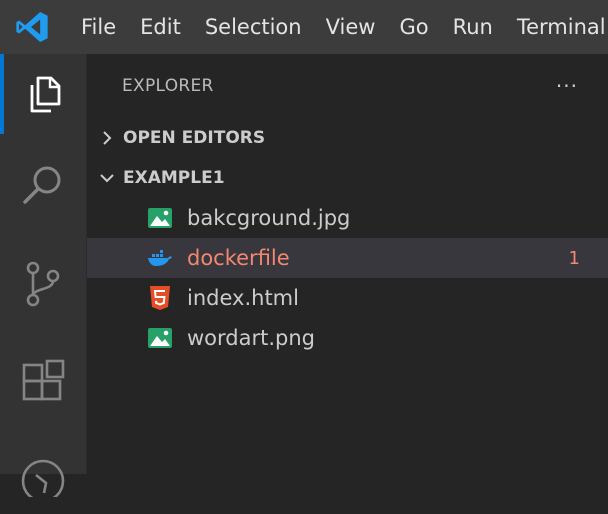  Describe the element at coordinates (160, 298) in the screenshot. I see `html5-icon` at that location.